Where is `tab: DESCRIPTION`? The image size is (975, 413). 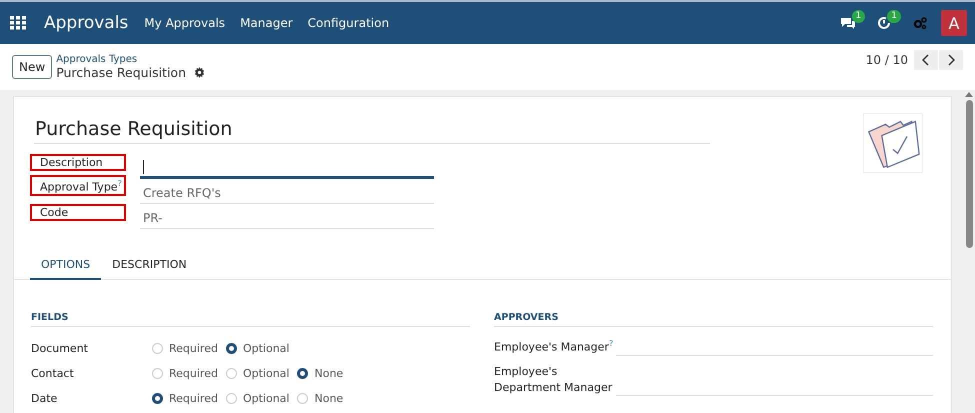
tab: DESCRIPTION is located at coordinates (149, 265).